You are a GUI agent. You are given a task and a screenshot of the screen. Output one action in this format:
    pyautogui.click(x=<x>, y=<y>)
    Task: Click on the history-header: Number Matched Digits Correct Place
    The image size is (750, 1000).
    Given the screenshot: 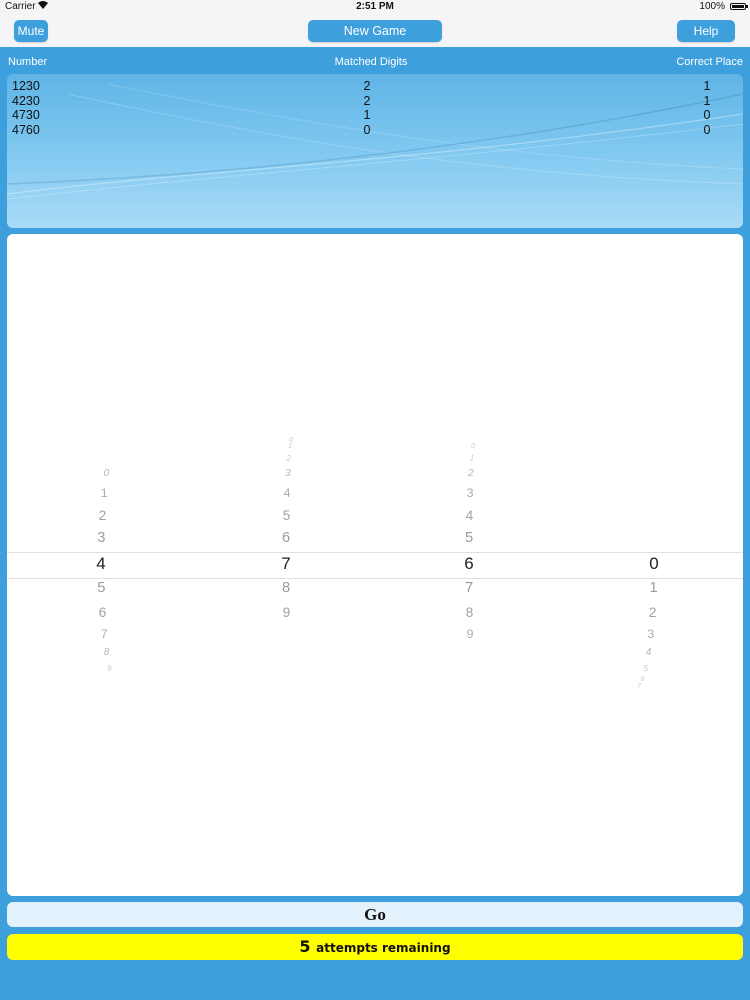 What is the action you would take?
    pyautogui.click(x=375, y=62)
    